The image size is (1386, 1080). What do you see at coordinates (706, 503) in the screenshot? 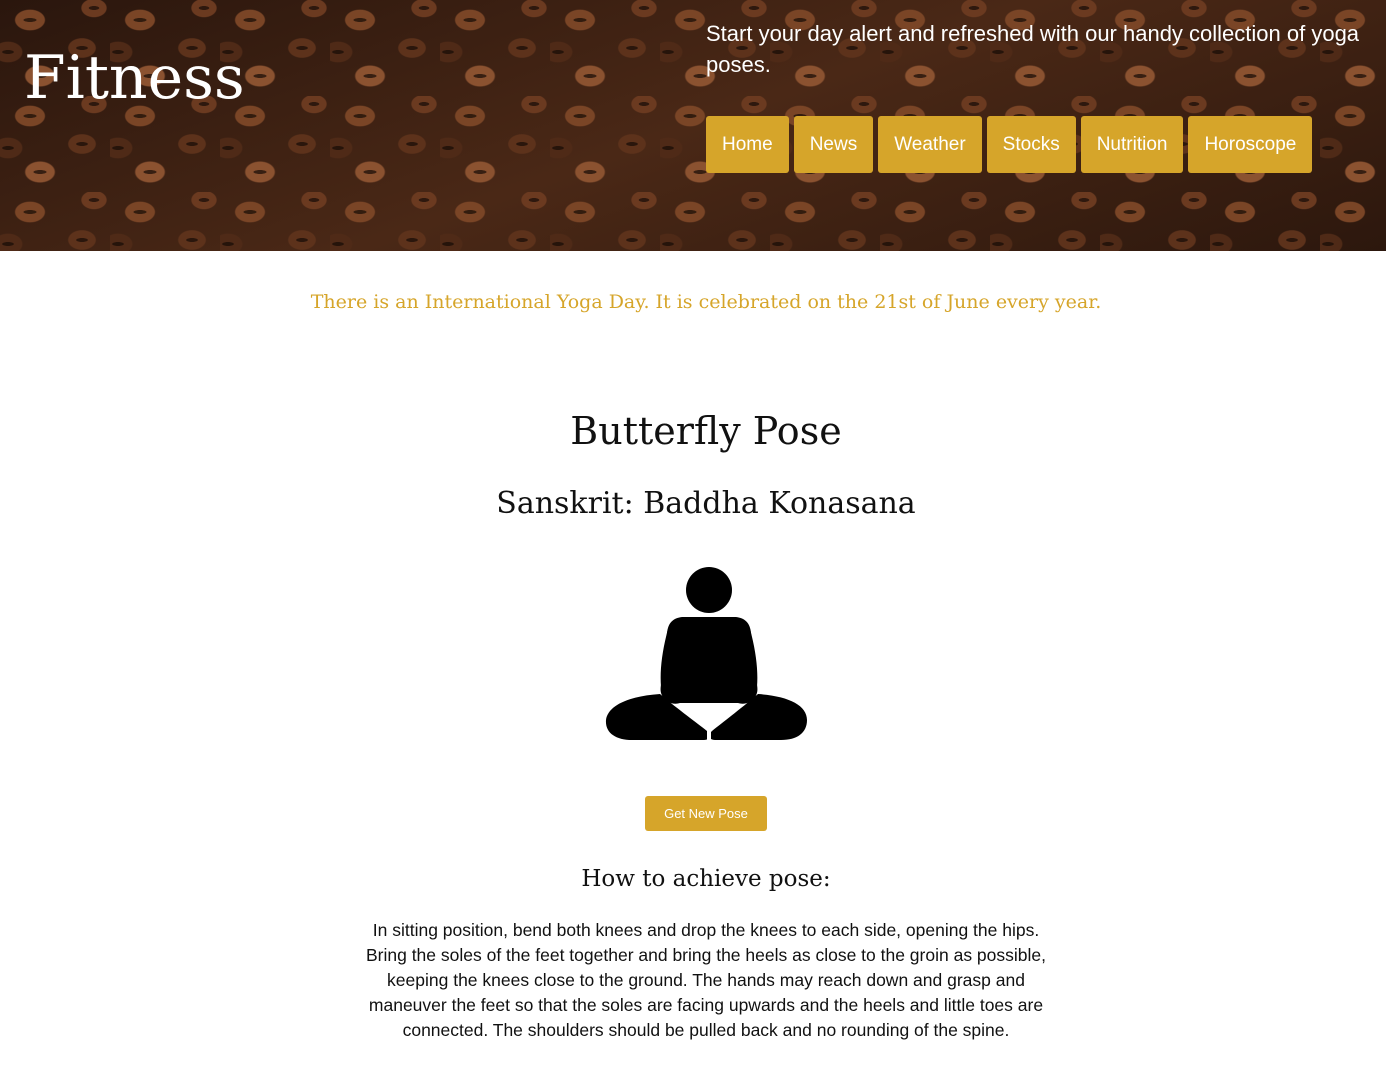
I see `pose-sanskrit-name: Sanskrit: Baddha Konasana` at bounding box center [706, 503].